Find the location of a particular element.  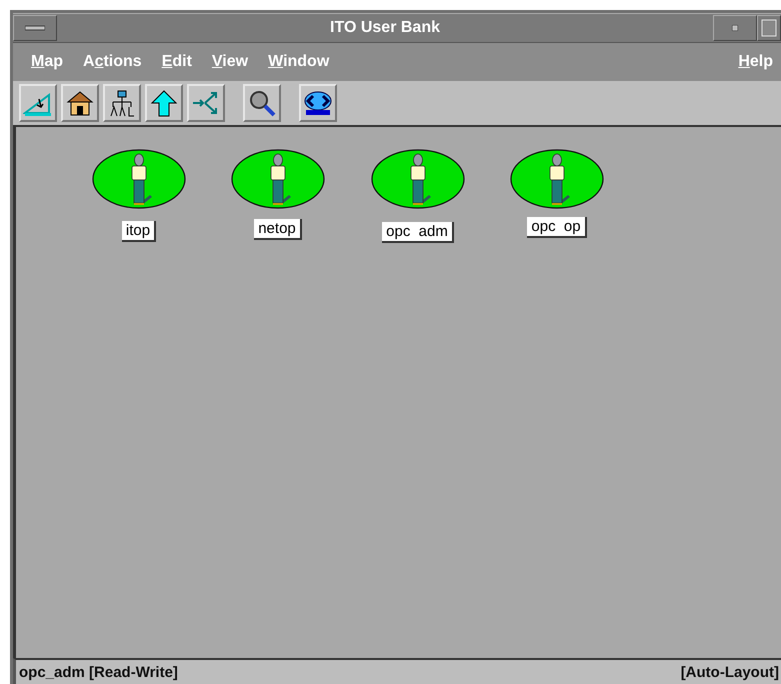

logo-icon is located at coordinates (318, 103).